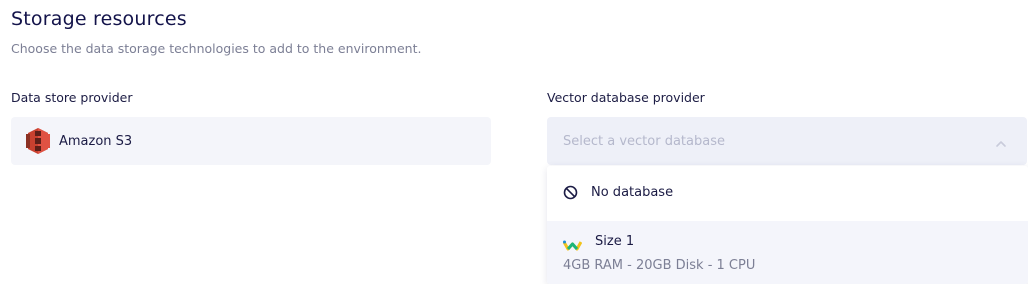 Image resolution: width=1028 pixels, height=284 pixels. I want to click on size-icon, so click(572, 243).